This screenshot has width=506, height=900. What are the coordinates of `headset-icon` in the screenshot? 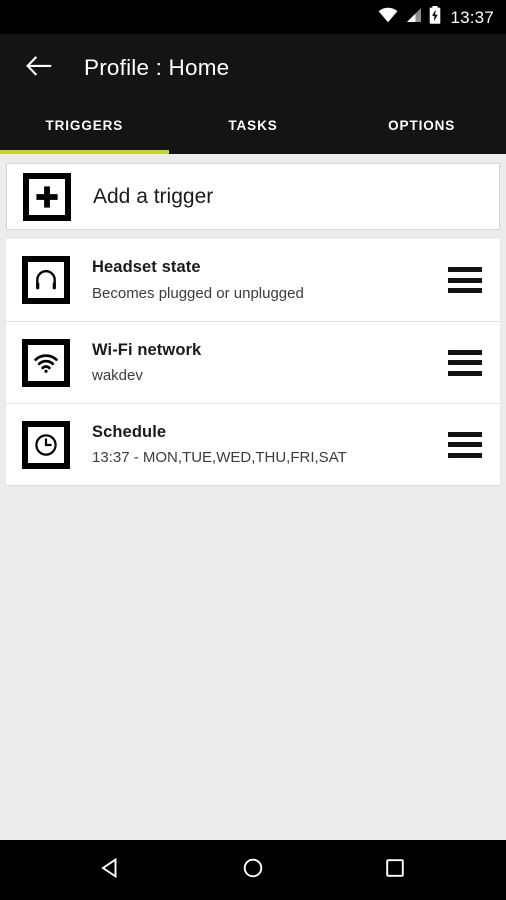 It's located at (46, 280).